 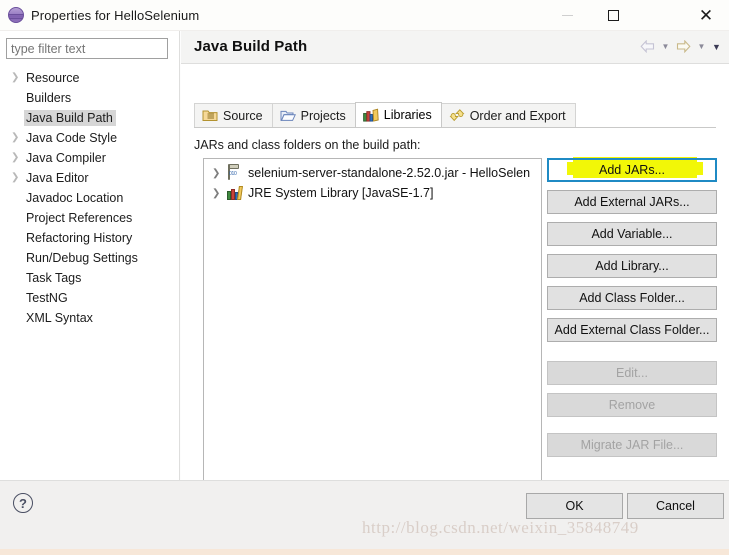 I want to click on open-folder-icon, so click(x=288, y=115).